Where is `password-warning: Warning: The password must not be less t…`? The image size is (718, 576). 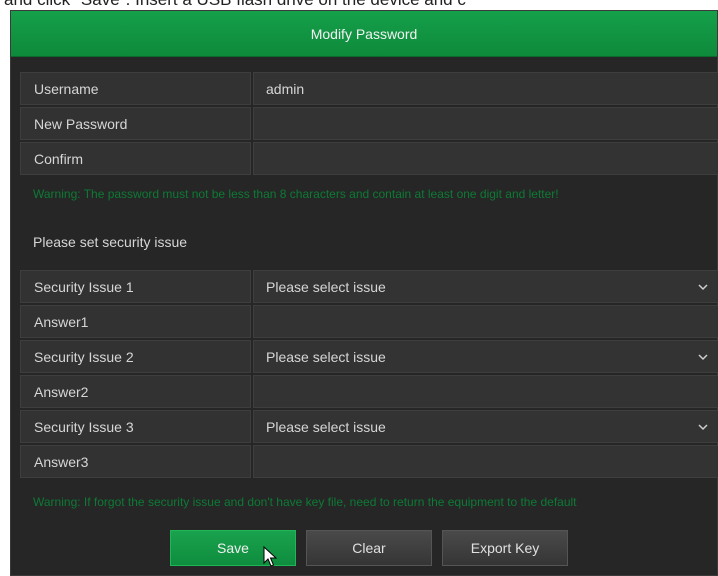 password-warning: Warning: The password must not be less t… is located at coordinates (296, 194).